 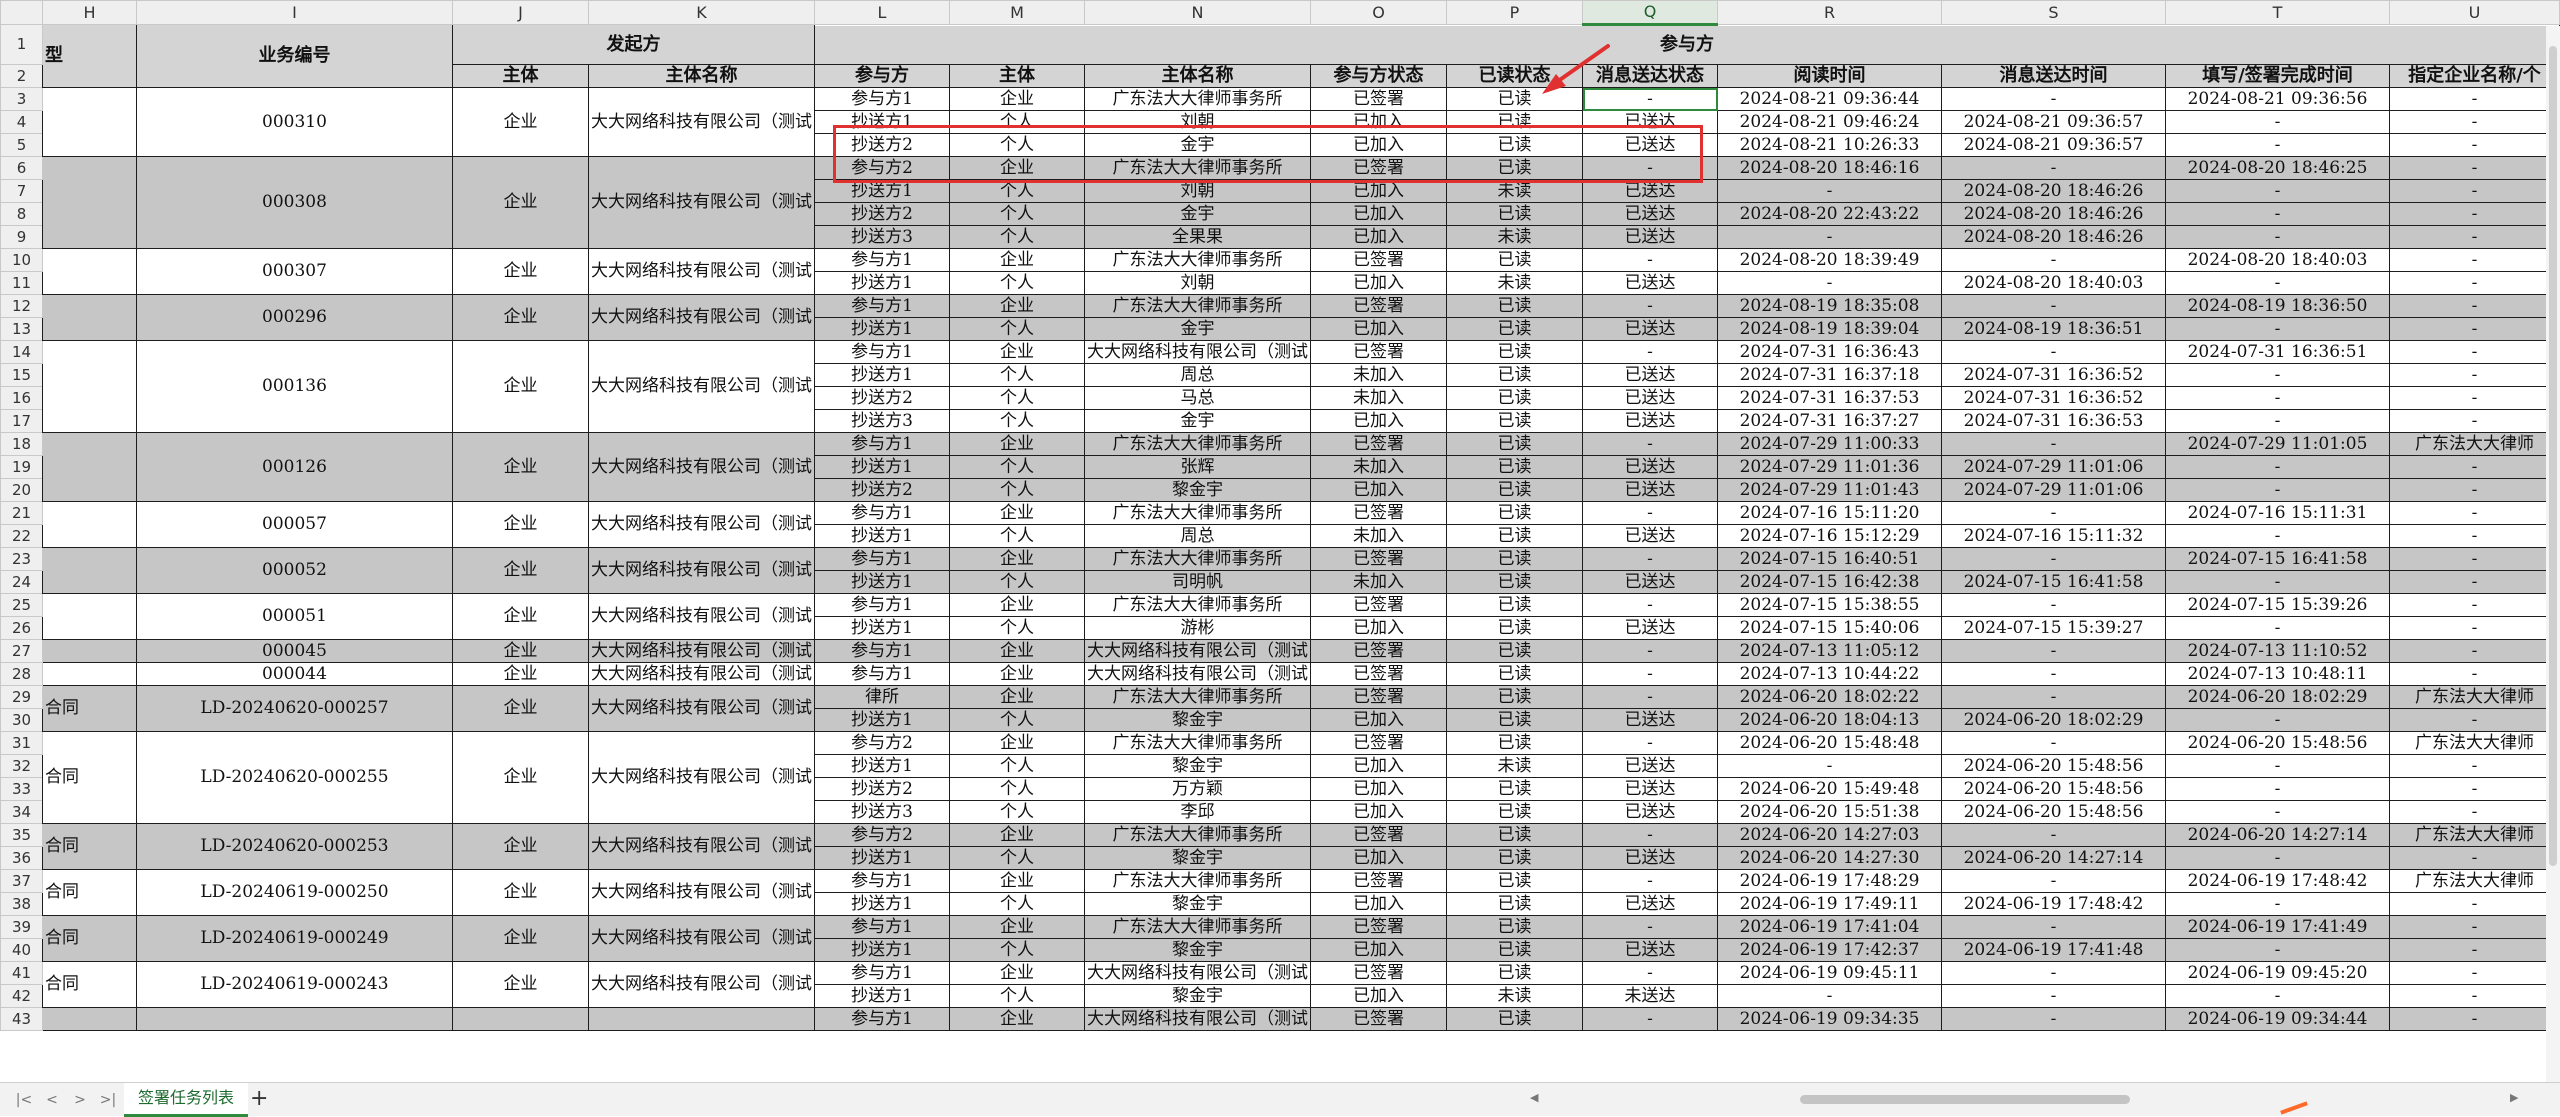 I want to click on column-header-u: U, so click(x=2474, y=12).